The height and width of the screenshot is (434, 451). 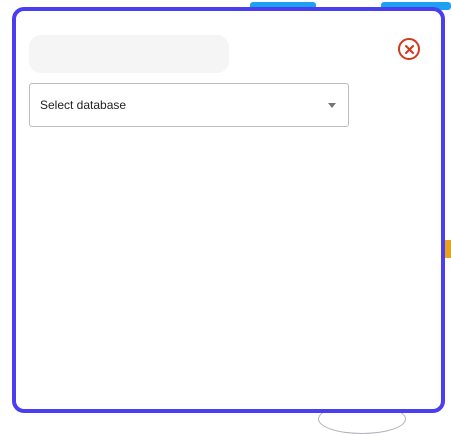 I want to click on close-icon, so click(x=409, y=49).